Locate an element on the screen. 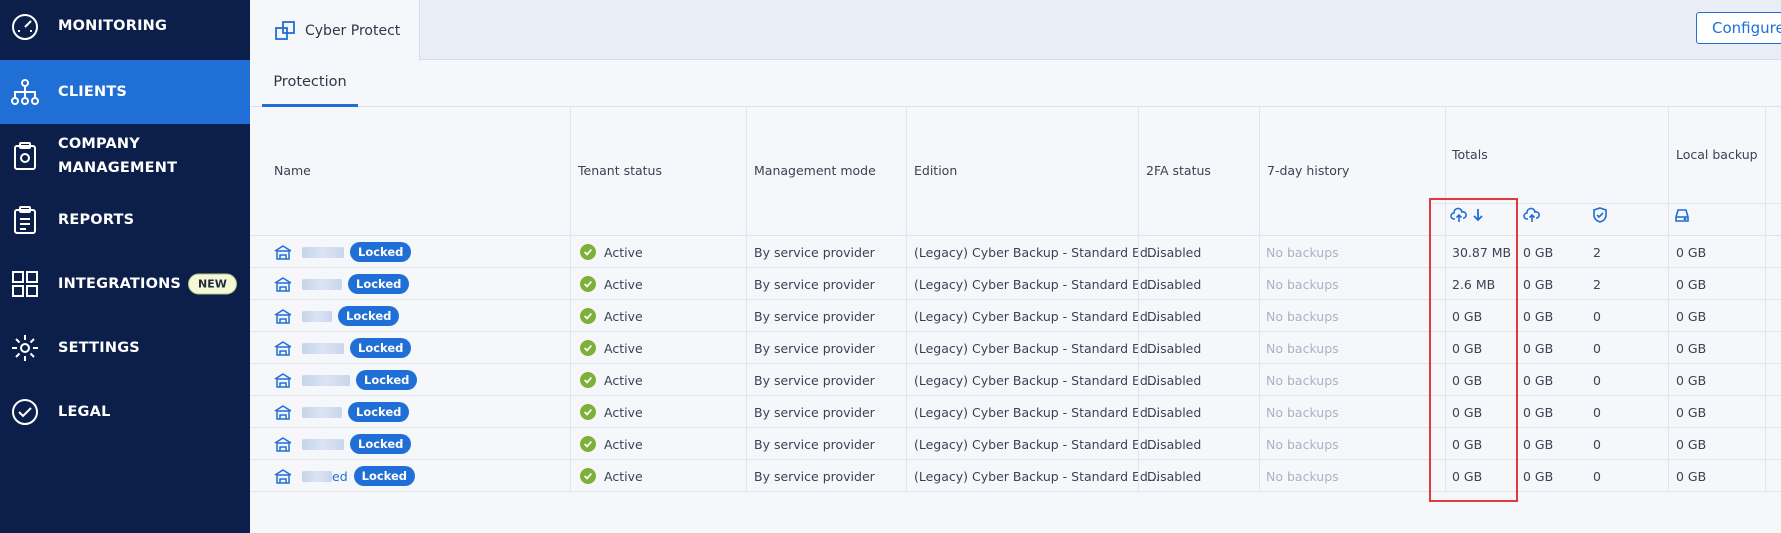  col-name: Name is located at coordinates (410, 171).